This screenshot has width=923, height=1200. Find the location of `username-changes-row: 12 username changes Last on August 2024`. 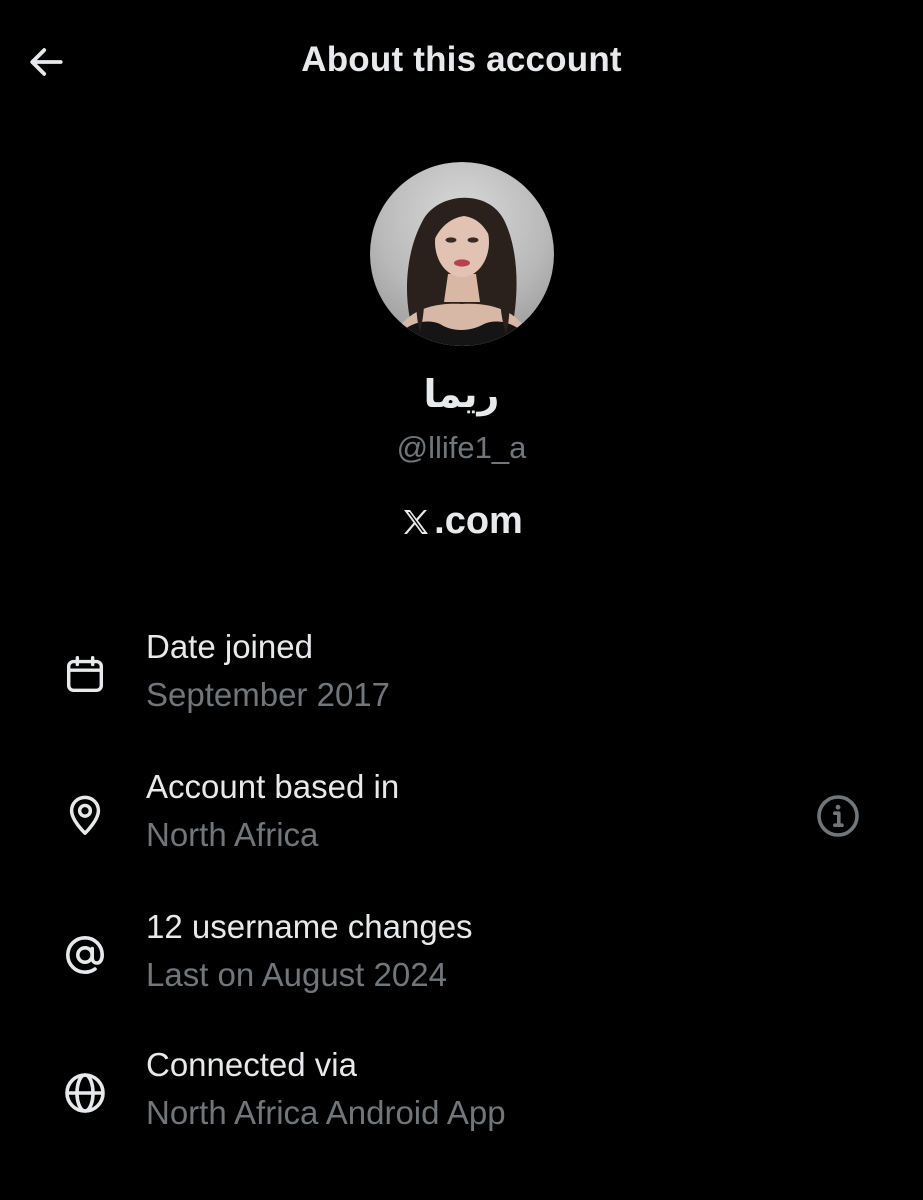

username-changes-row: 12 username changes Last on August 2024 is located at coordinates (461, 955).